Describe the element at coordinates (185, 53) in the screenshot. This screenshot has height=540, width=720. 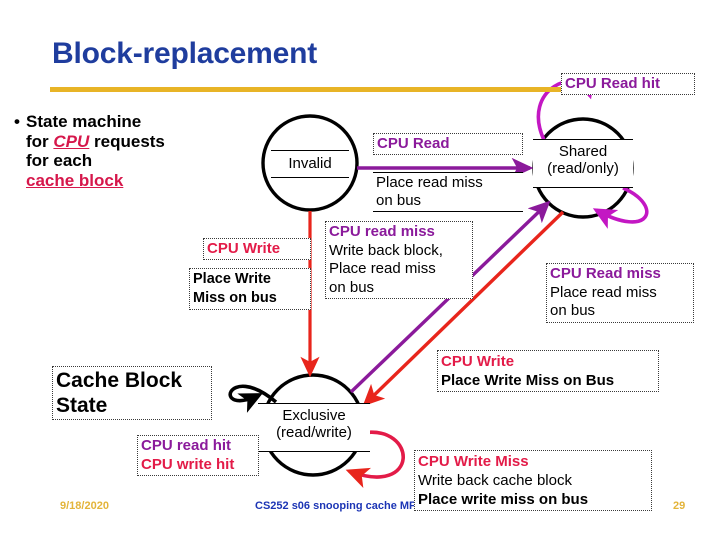
I see `slide-title: Block-replacement` at that location.